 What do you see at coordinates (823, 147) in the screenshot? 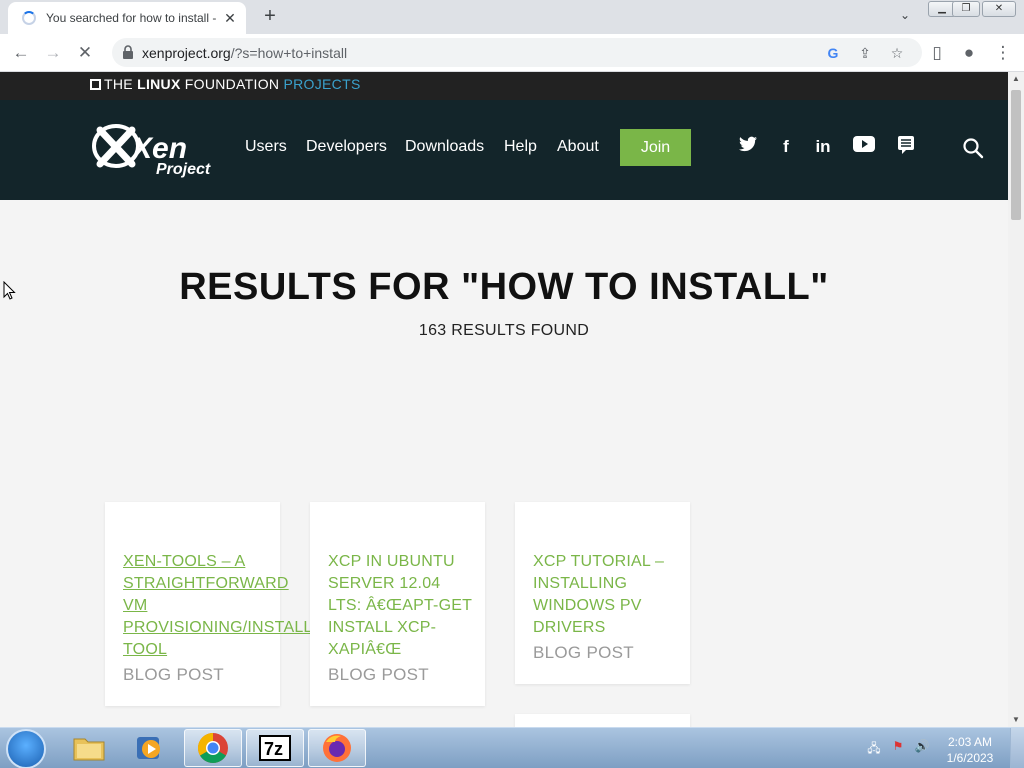
I see `linkedin-icon: in` at bounding box center [823, 147].